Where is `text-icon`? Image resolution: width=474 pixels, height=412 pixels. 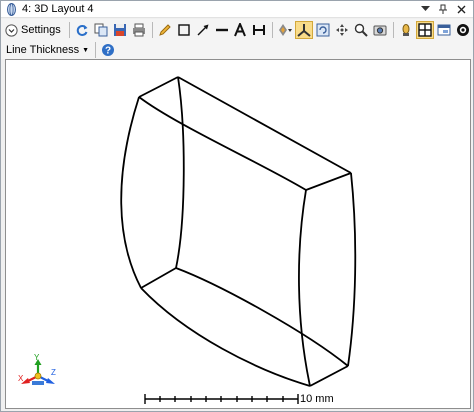 text-icon is located at coordinates (241, 30).